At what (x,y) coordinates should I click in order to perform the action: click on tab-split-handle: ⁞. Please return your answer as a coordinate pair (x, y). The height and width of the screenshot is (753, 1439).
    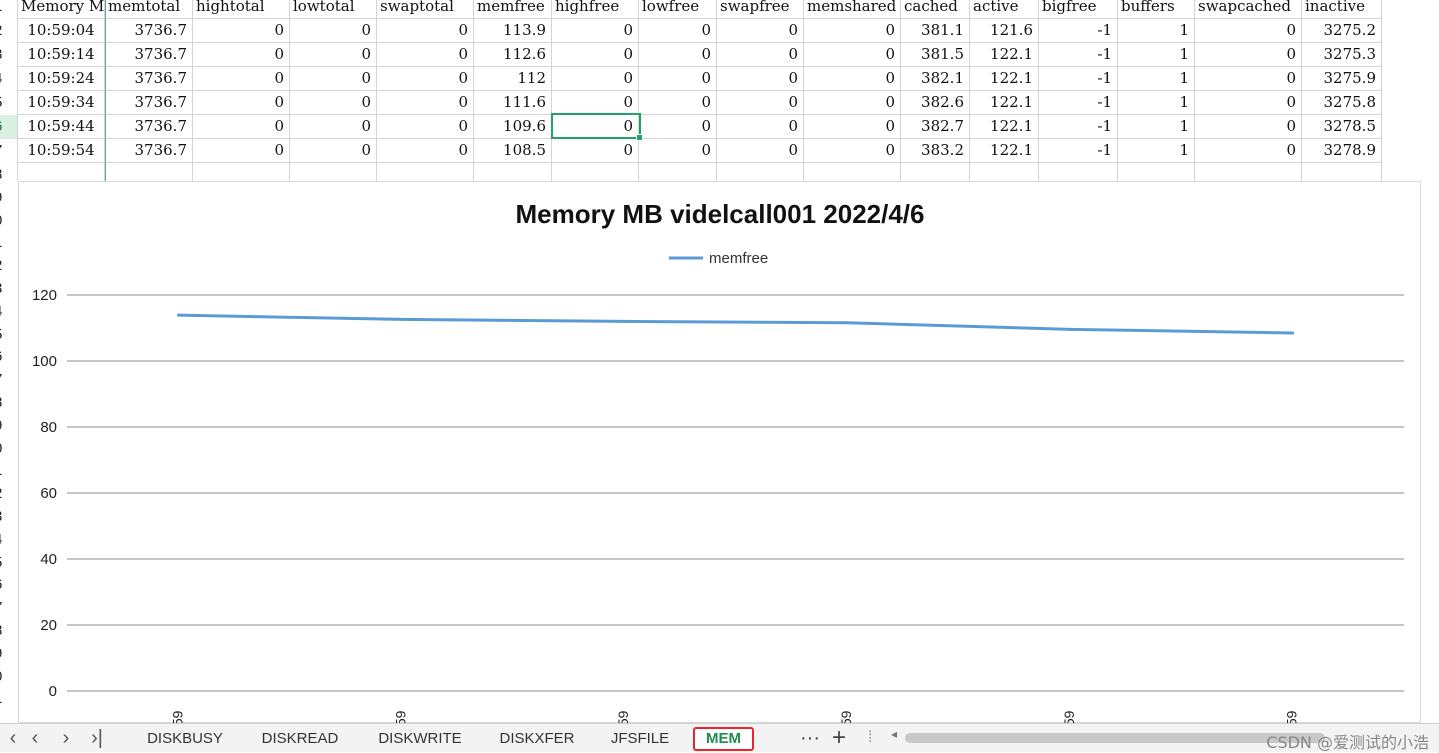
    Looking at the image, I should click on (870, 738).